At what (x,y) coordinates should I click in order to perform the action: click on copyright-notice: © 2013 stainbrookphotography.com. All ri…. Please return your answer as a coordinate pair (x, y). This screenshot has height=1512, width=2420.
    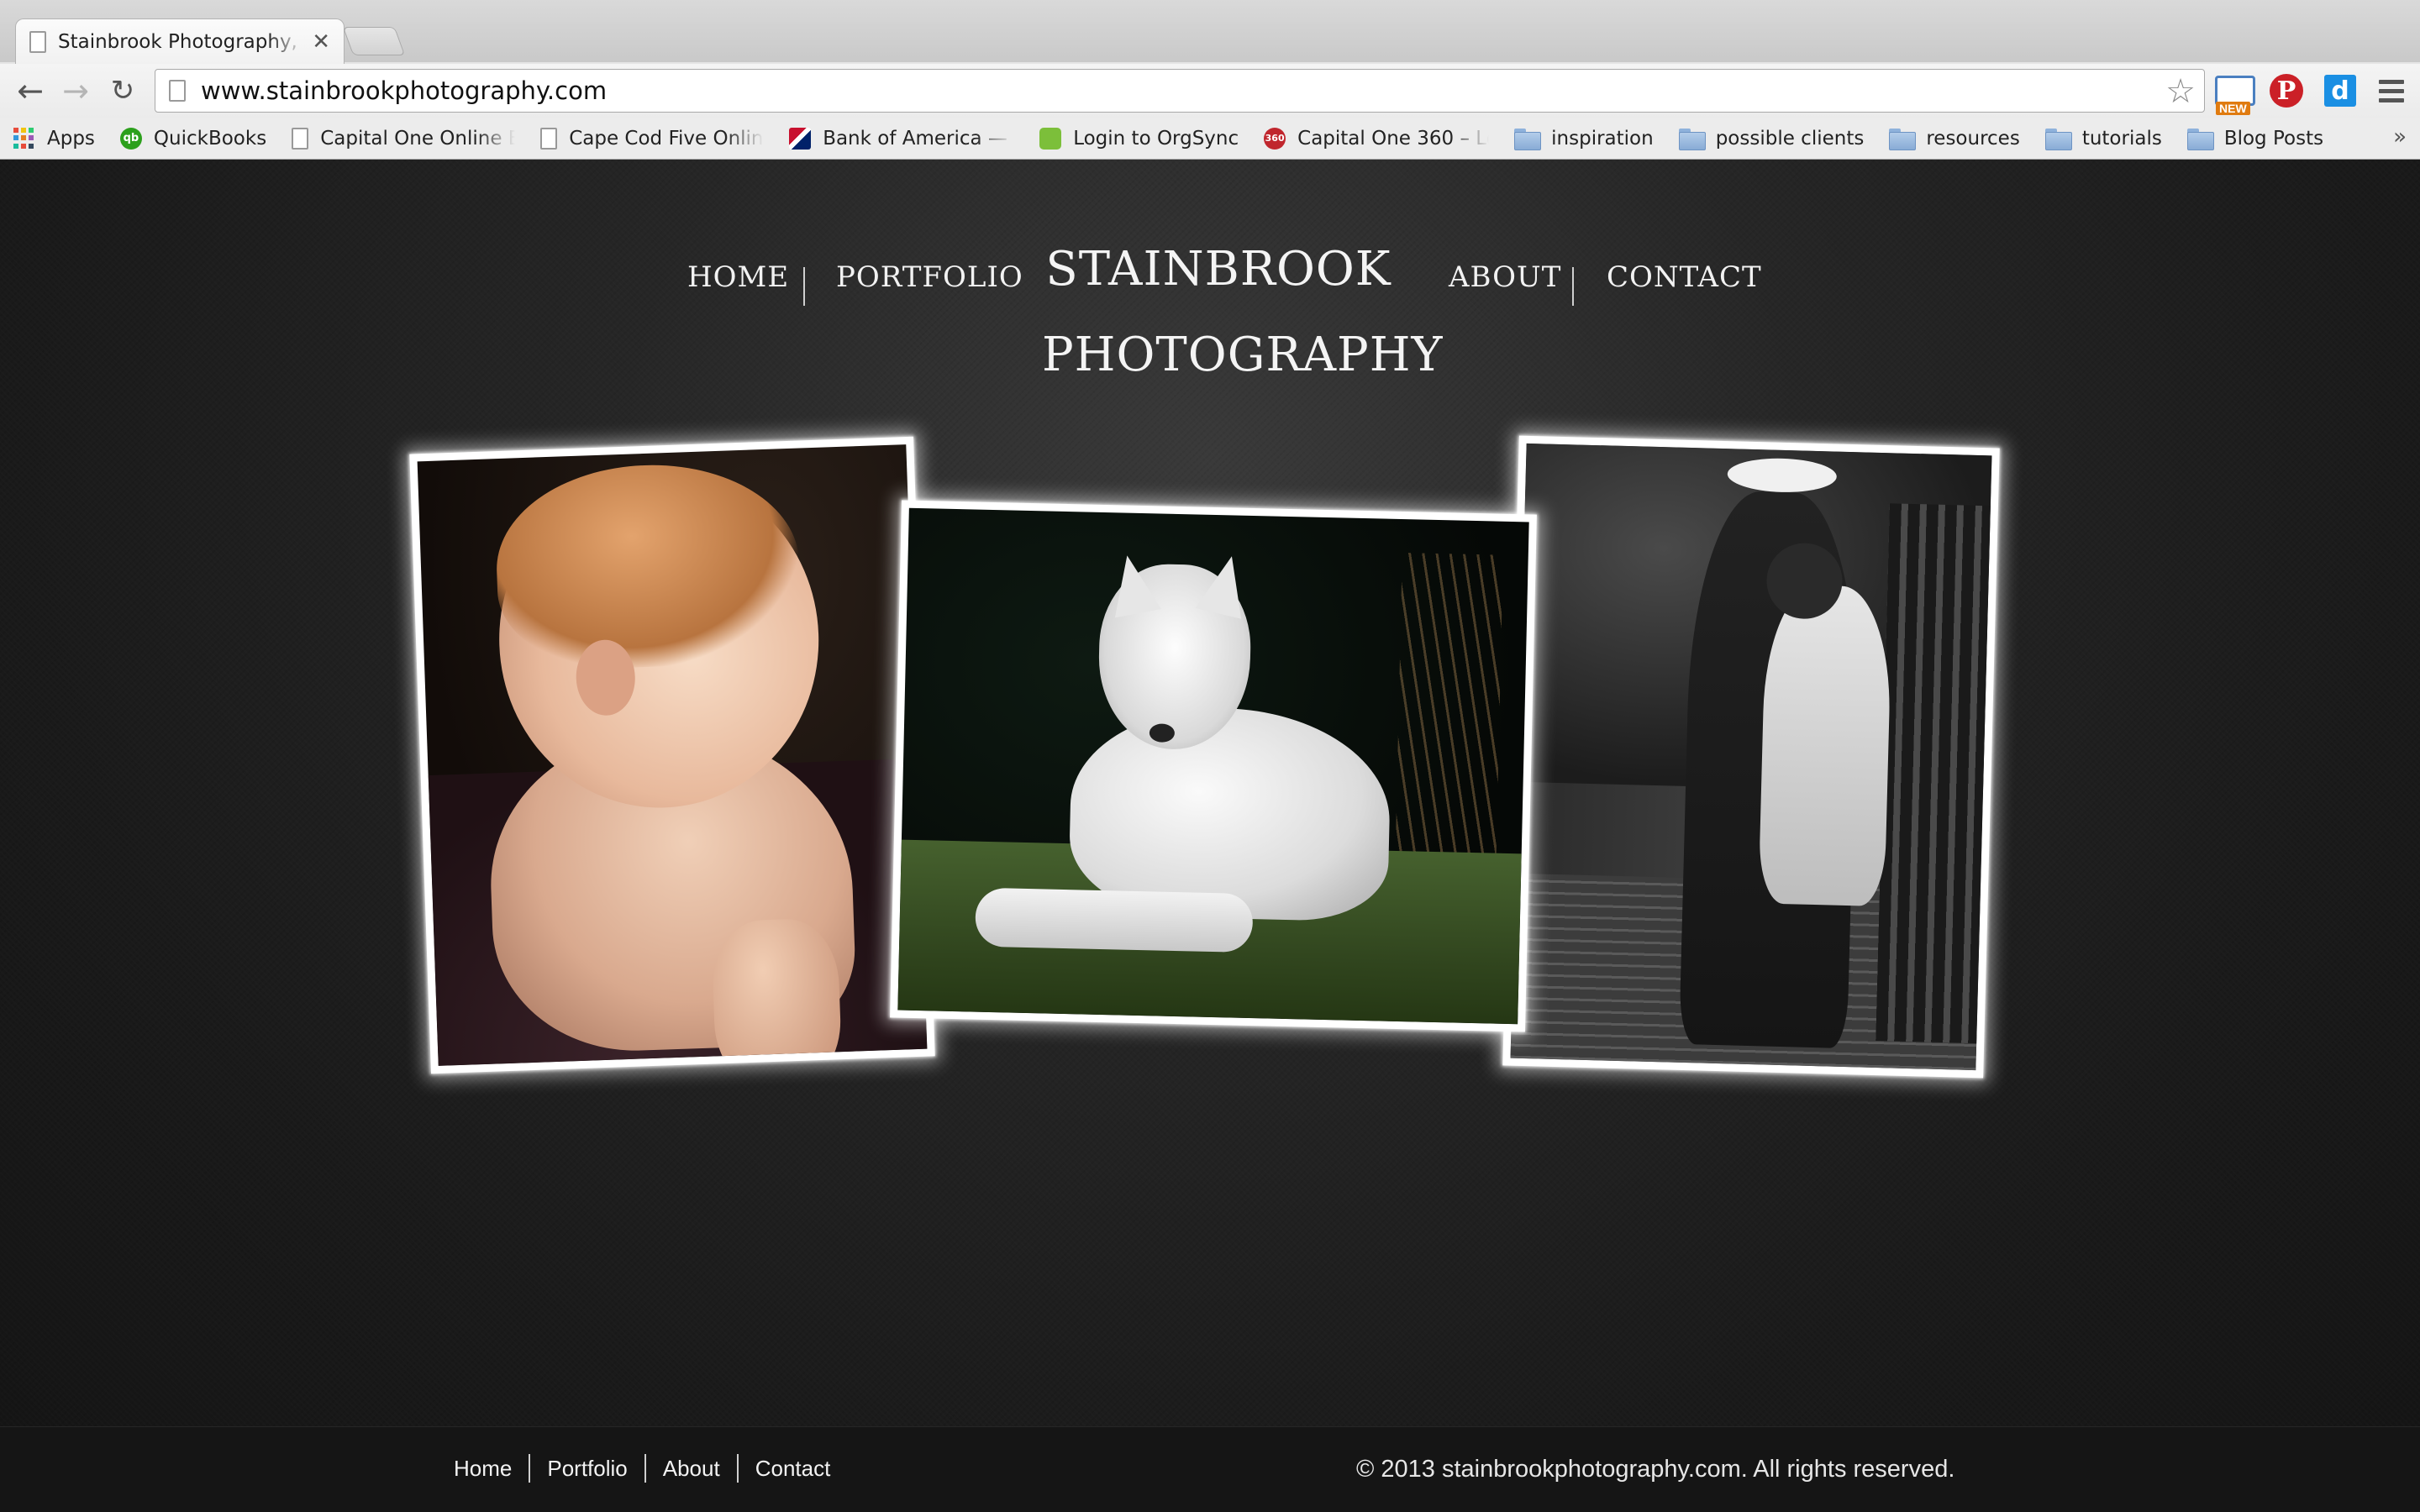
    Looking at the image, I should click on (1655, 1469).